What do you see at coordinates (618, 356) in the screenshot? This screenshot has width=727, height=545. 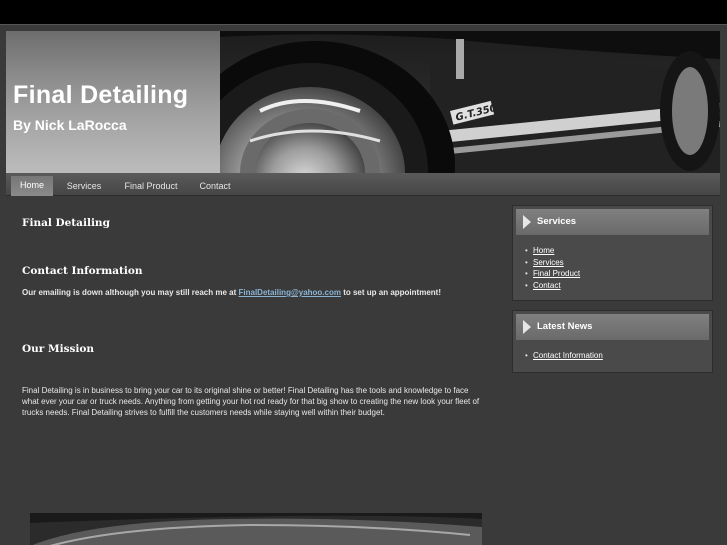 I see `list-item: Contact Information` at bounding box center [618, 356].